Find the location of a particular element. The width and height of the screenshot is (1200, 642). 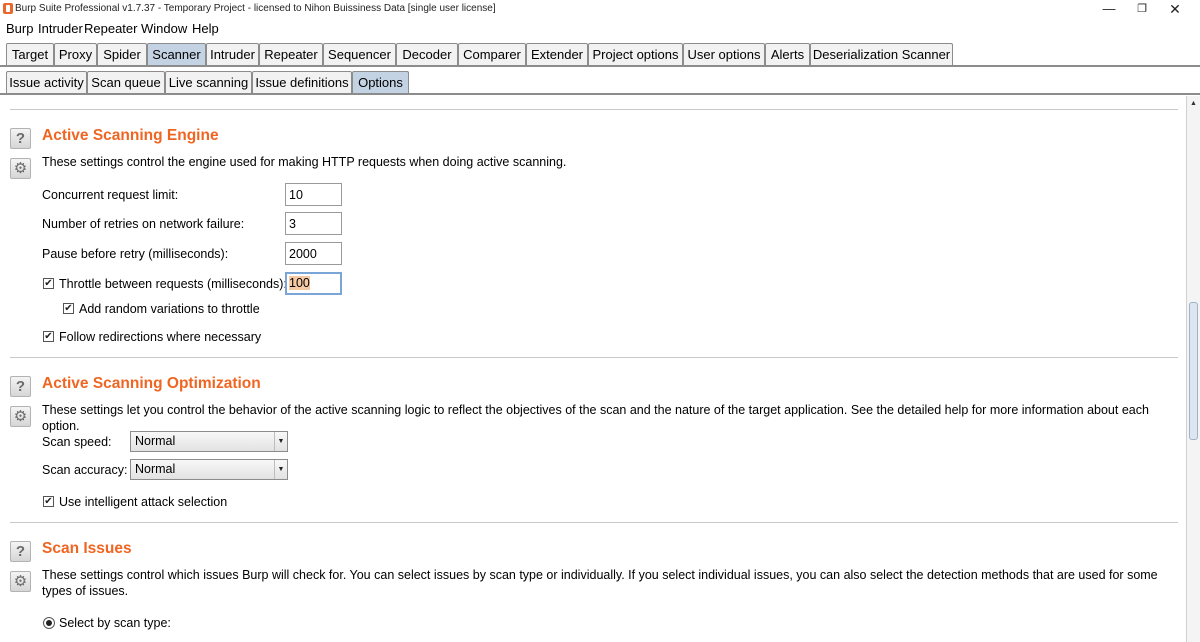

tab-issue-activity: Issue activity is located at coordinates (46, 82).